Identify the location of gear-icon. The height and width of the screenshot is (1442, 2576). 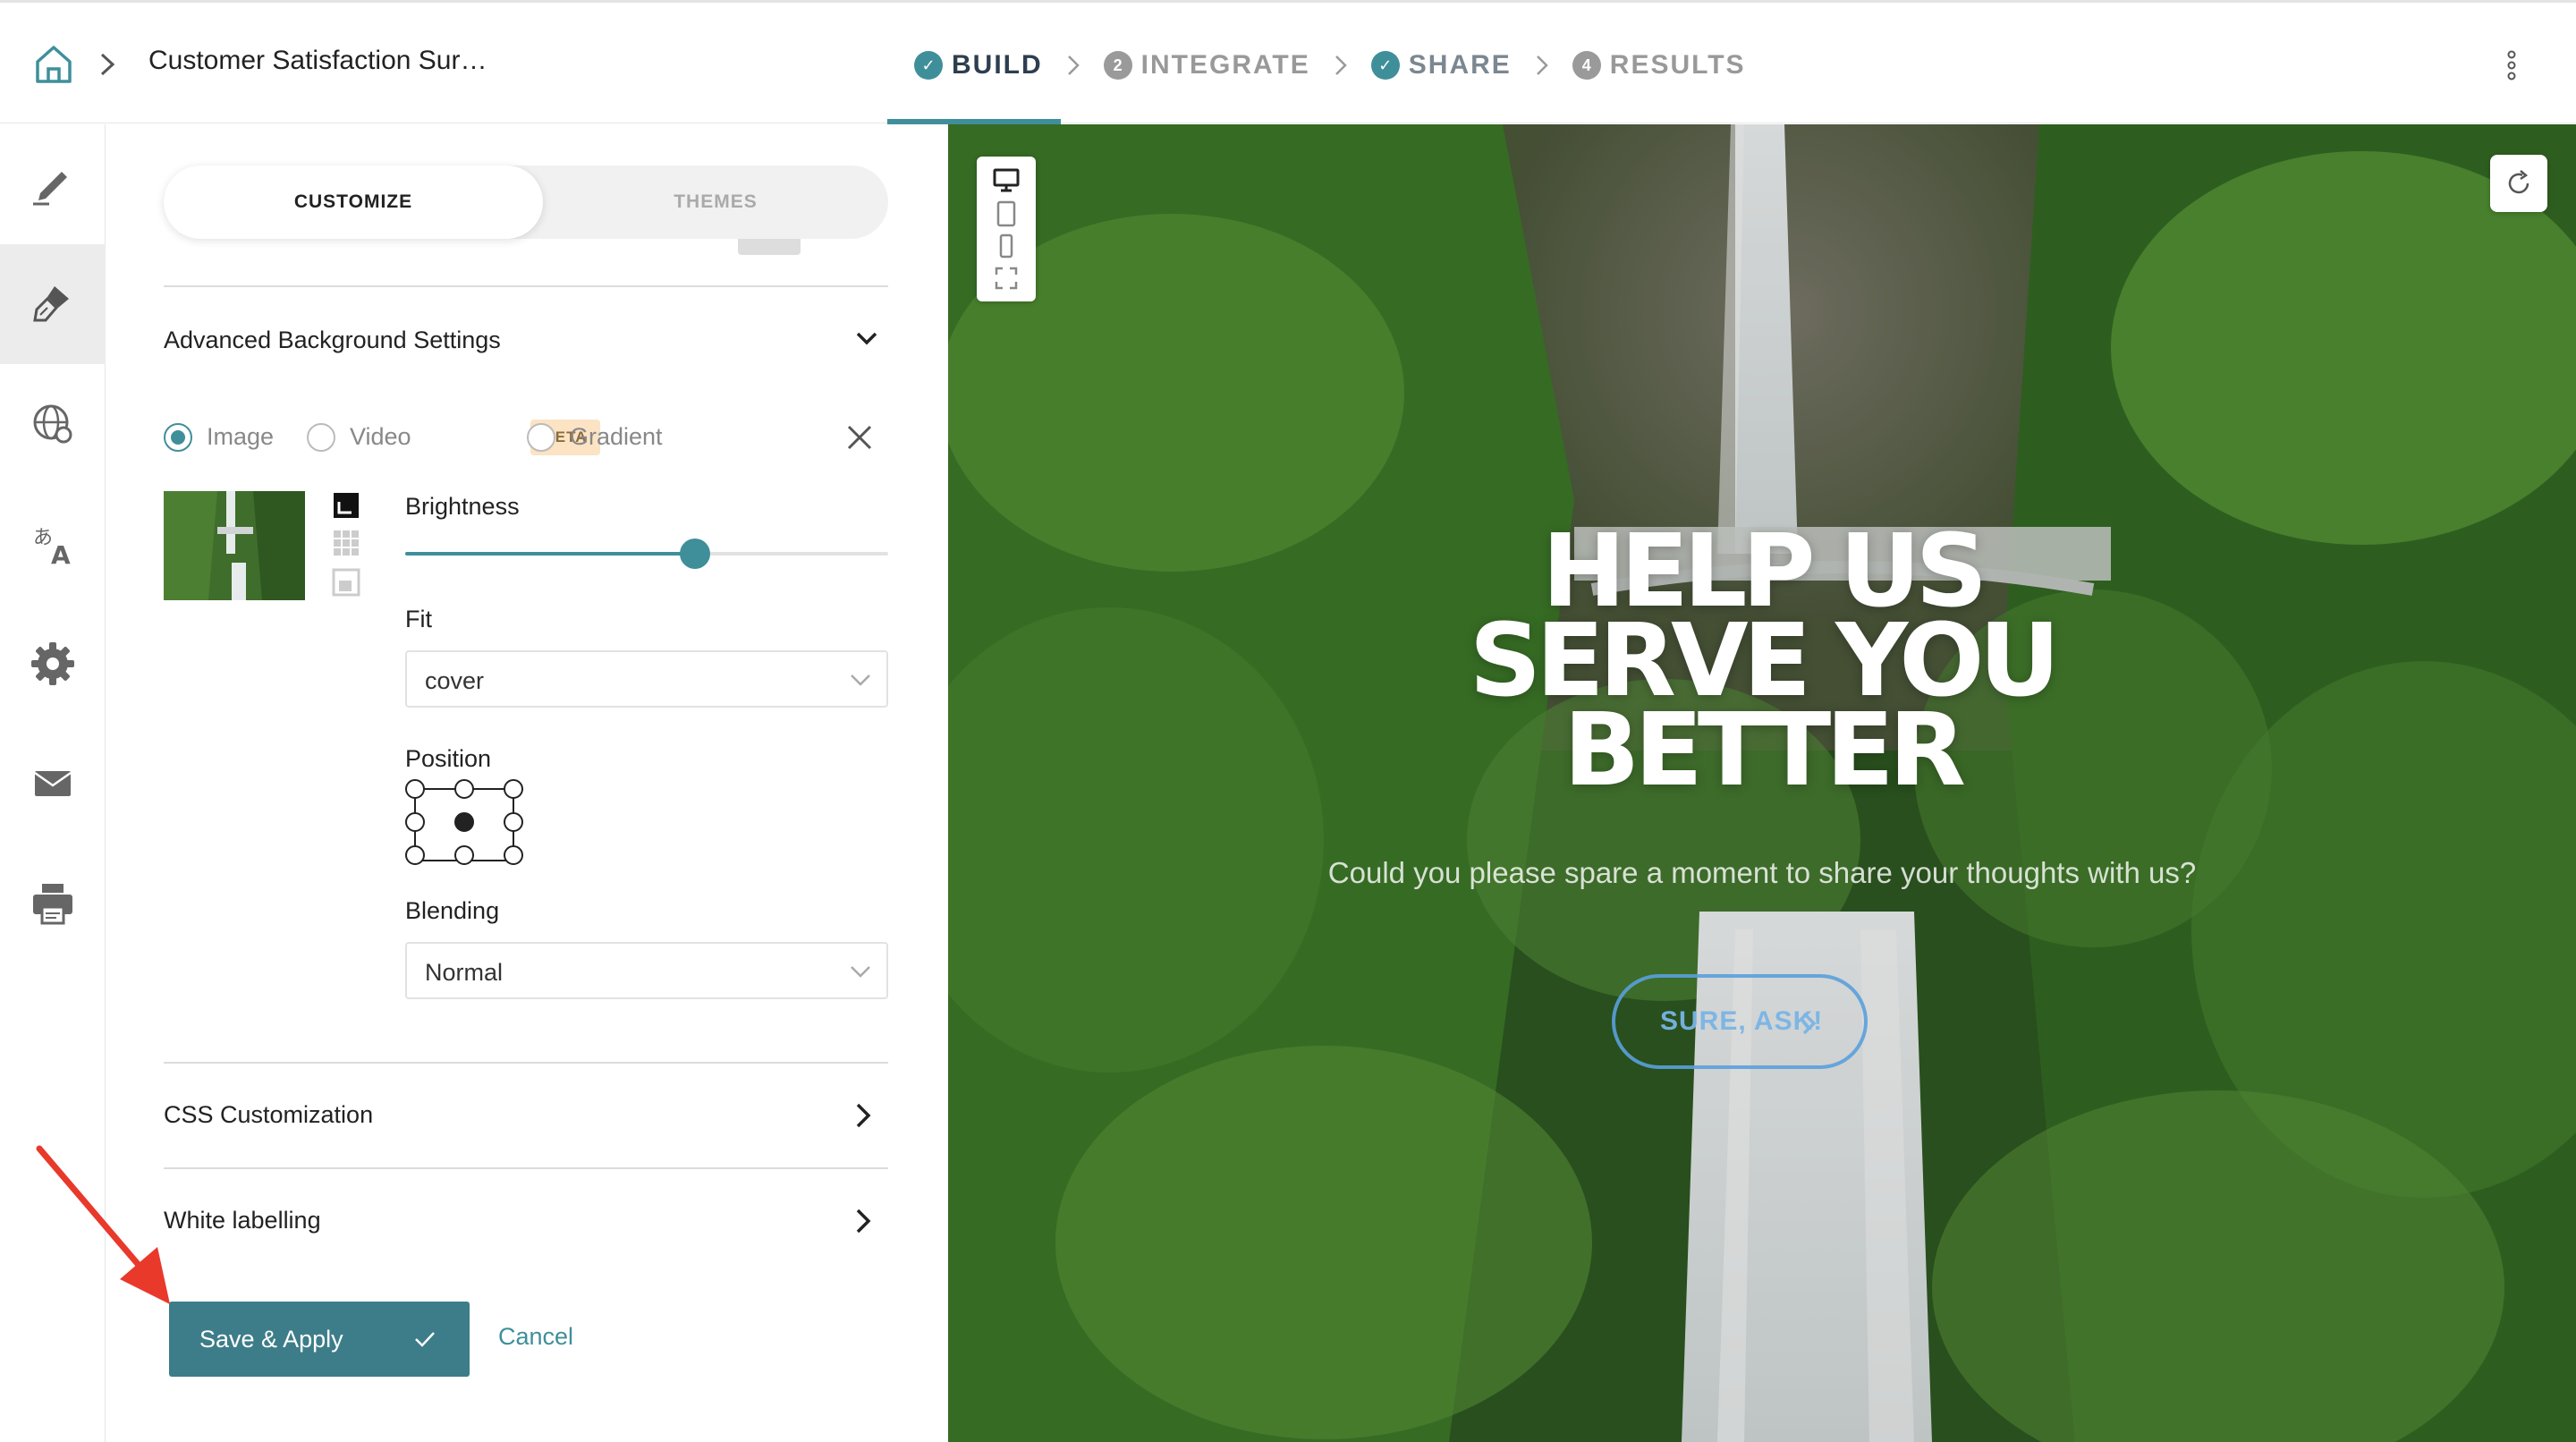
(52, 663).